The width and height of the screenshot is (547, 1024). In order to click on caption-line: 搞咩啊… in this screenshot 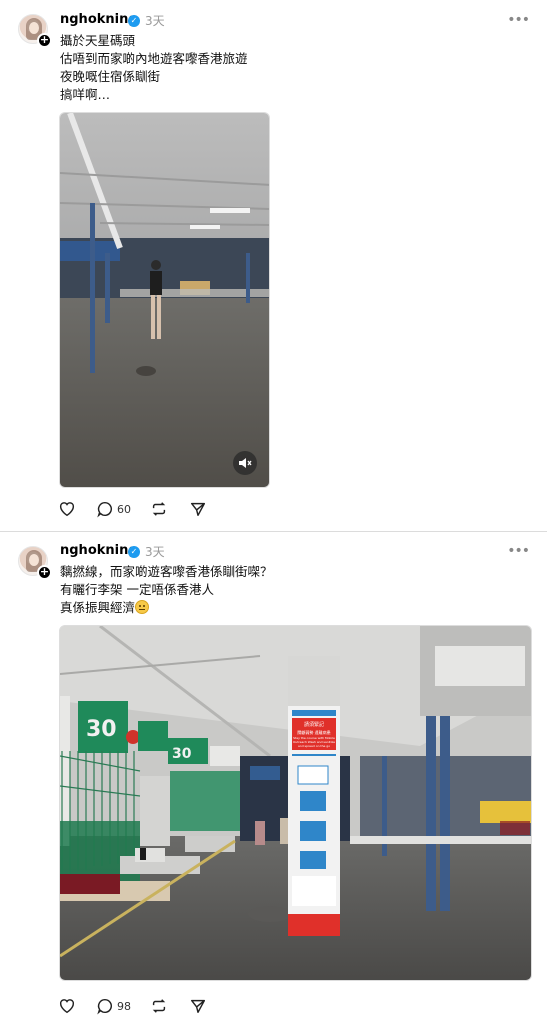, I will do `click(85, 94)`.